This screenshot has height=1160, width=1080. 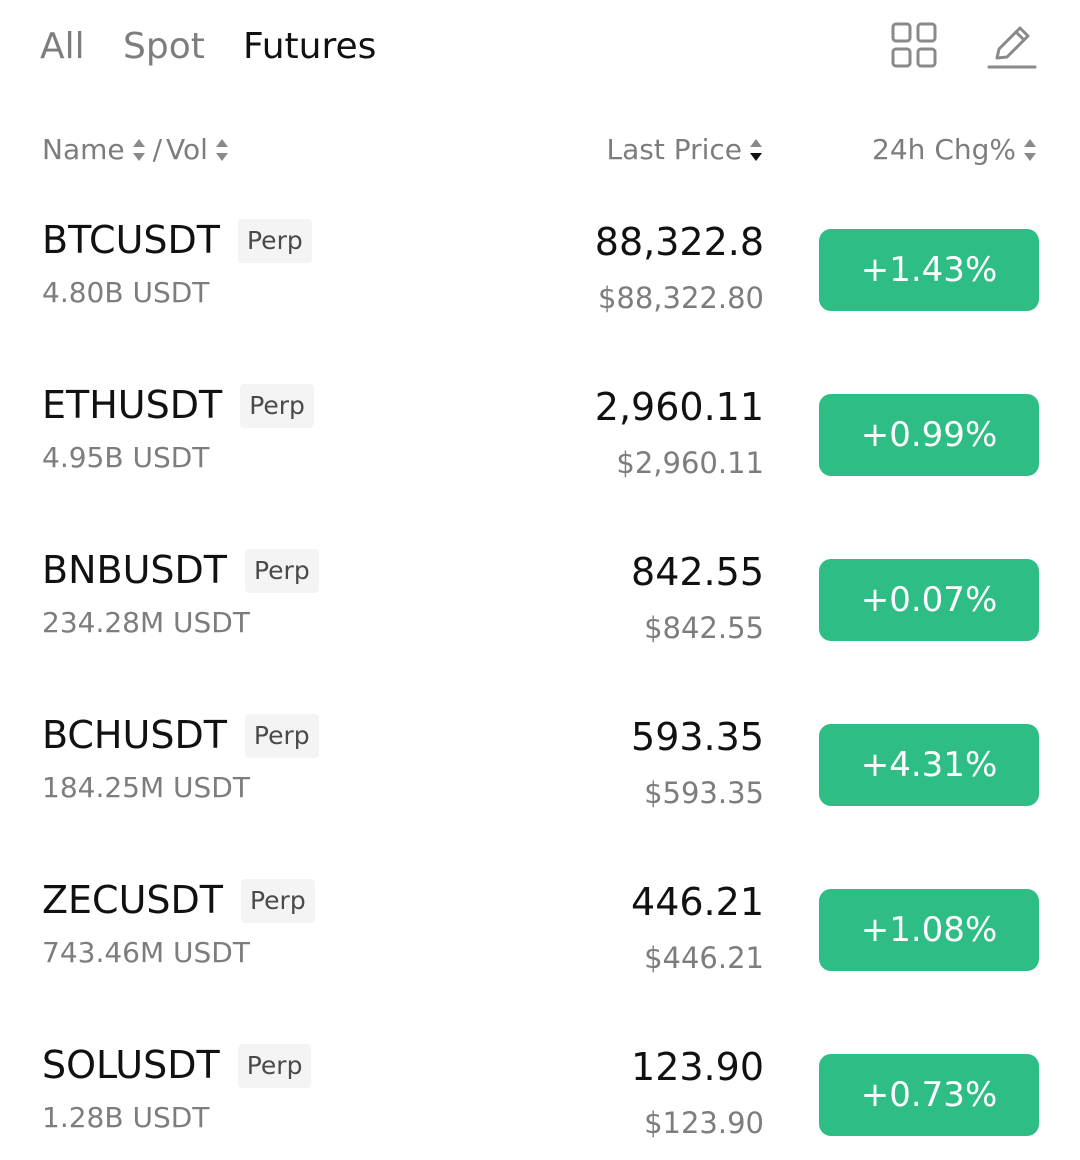 I want to click on sort-by-name: Name, so click(x=94, y=150).